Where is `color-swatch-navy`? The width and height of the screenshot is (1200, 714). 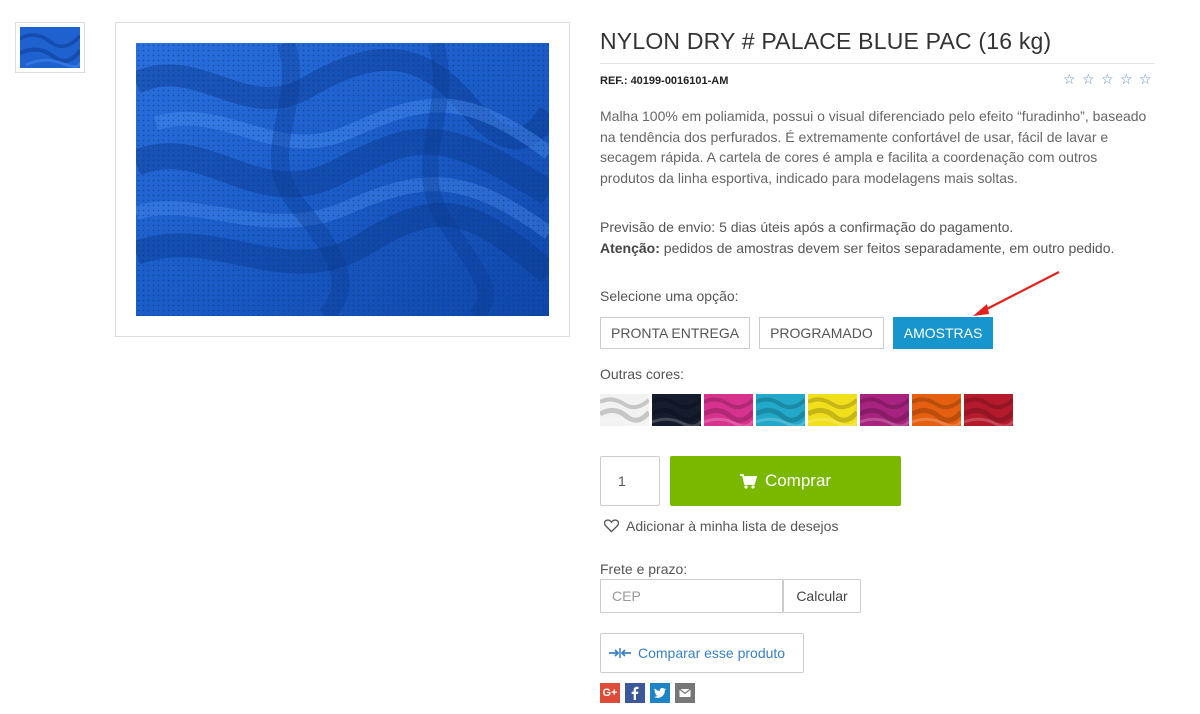 color-swatch-navy is located at coordinates (676, 410).